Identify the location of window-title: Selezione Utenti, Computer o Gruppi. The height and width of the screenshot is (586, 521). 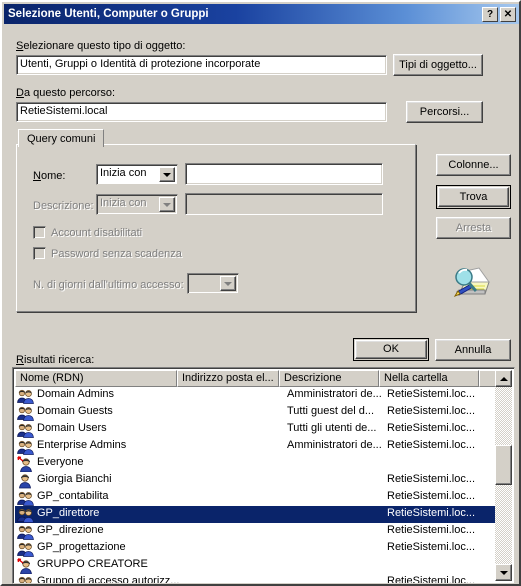
(108, 14).